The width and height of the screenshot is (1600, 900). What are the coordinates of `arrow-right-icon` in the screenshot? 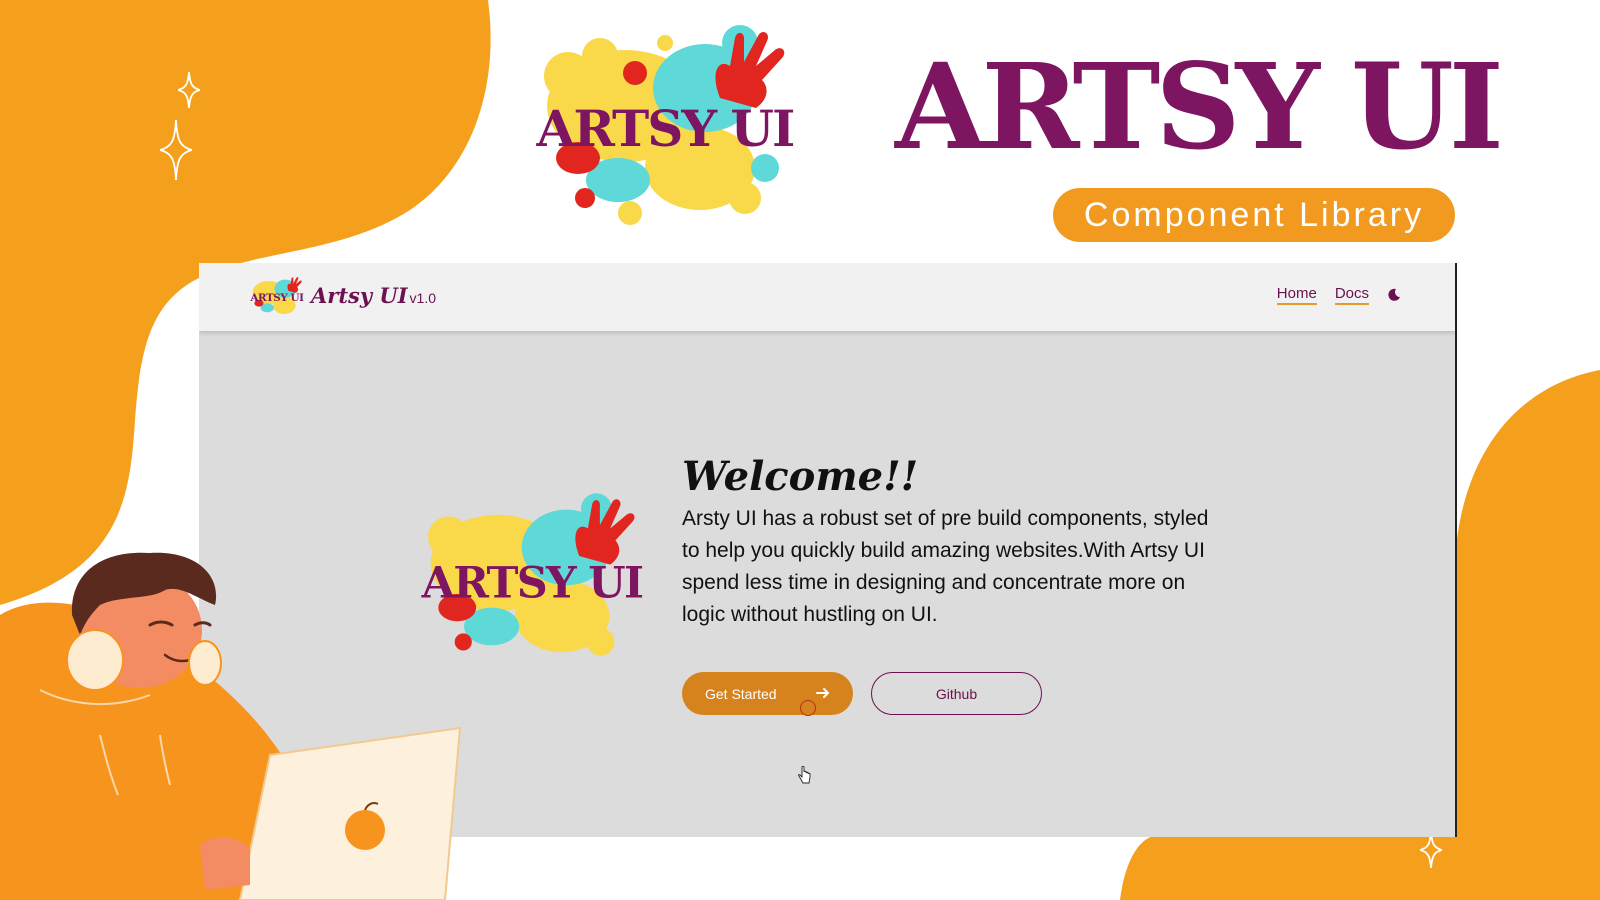 It's located at (822, 693).